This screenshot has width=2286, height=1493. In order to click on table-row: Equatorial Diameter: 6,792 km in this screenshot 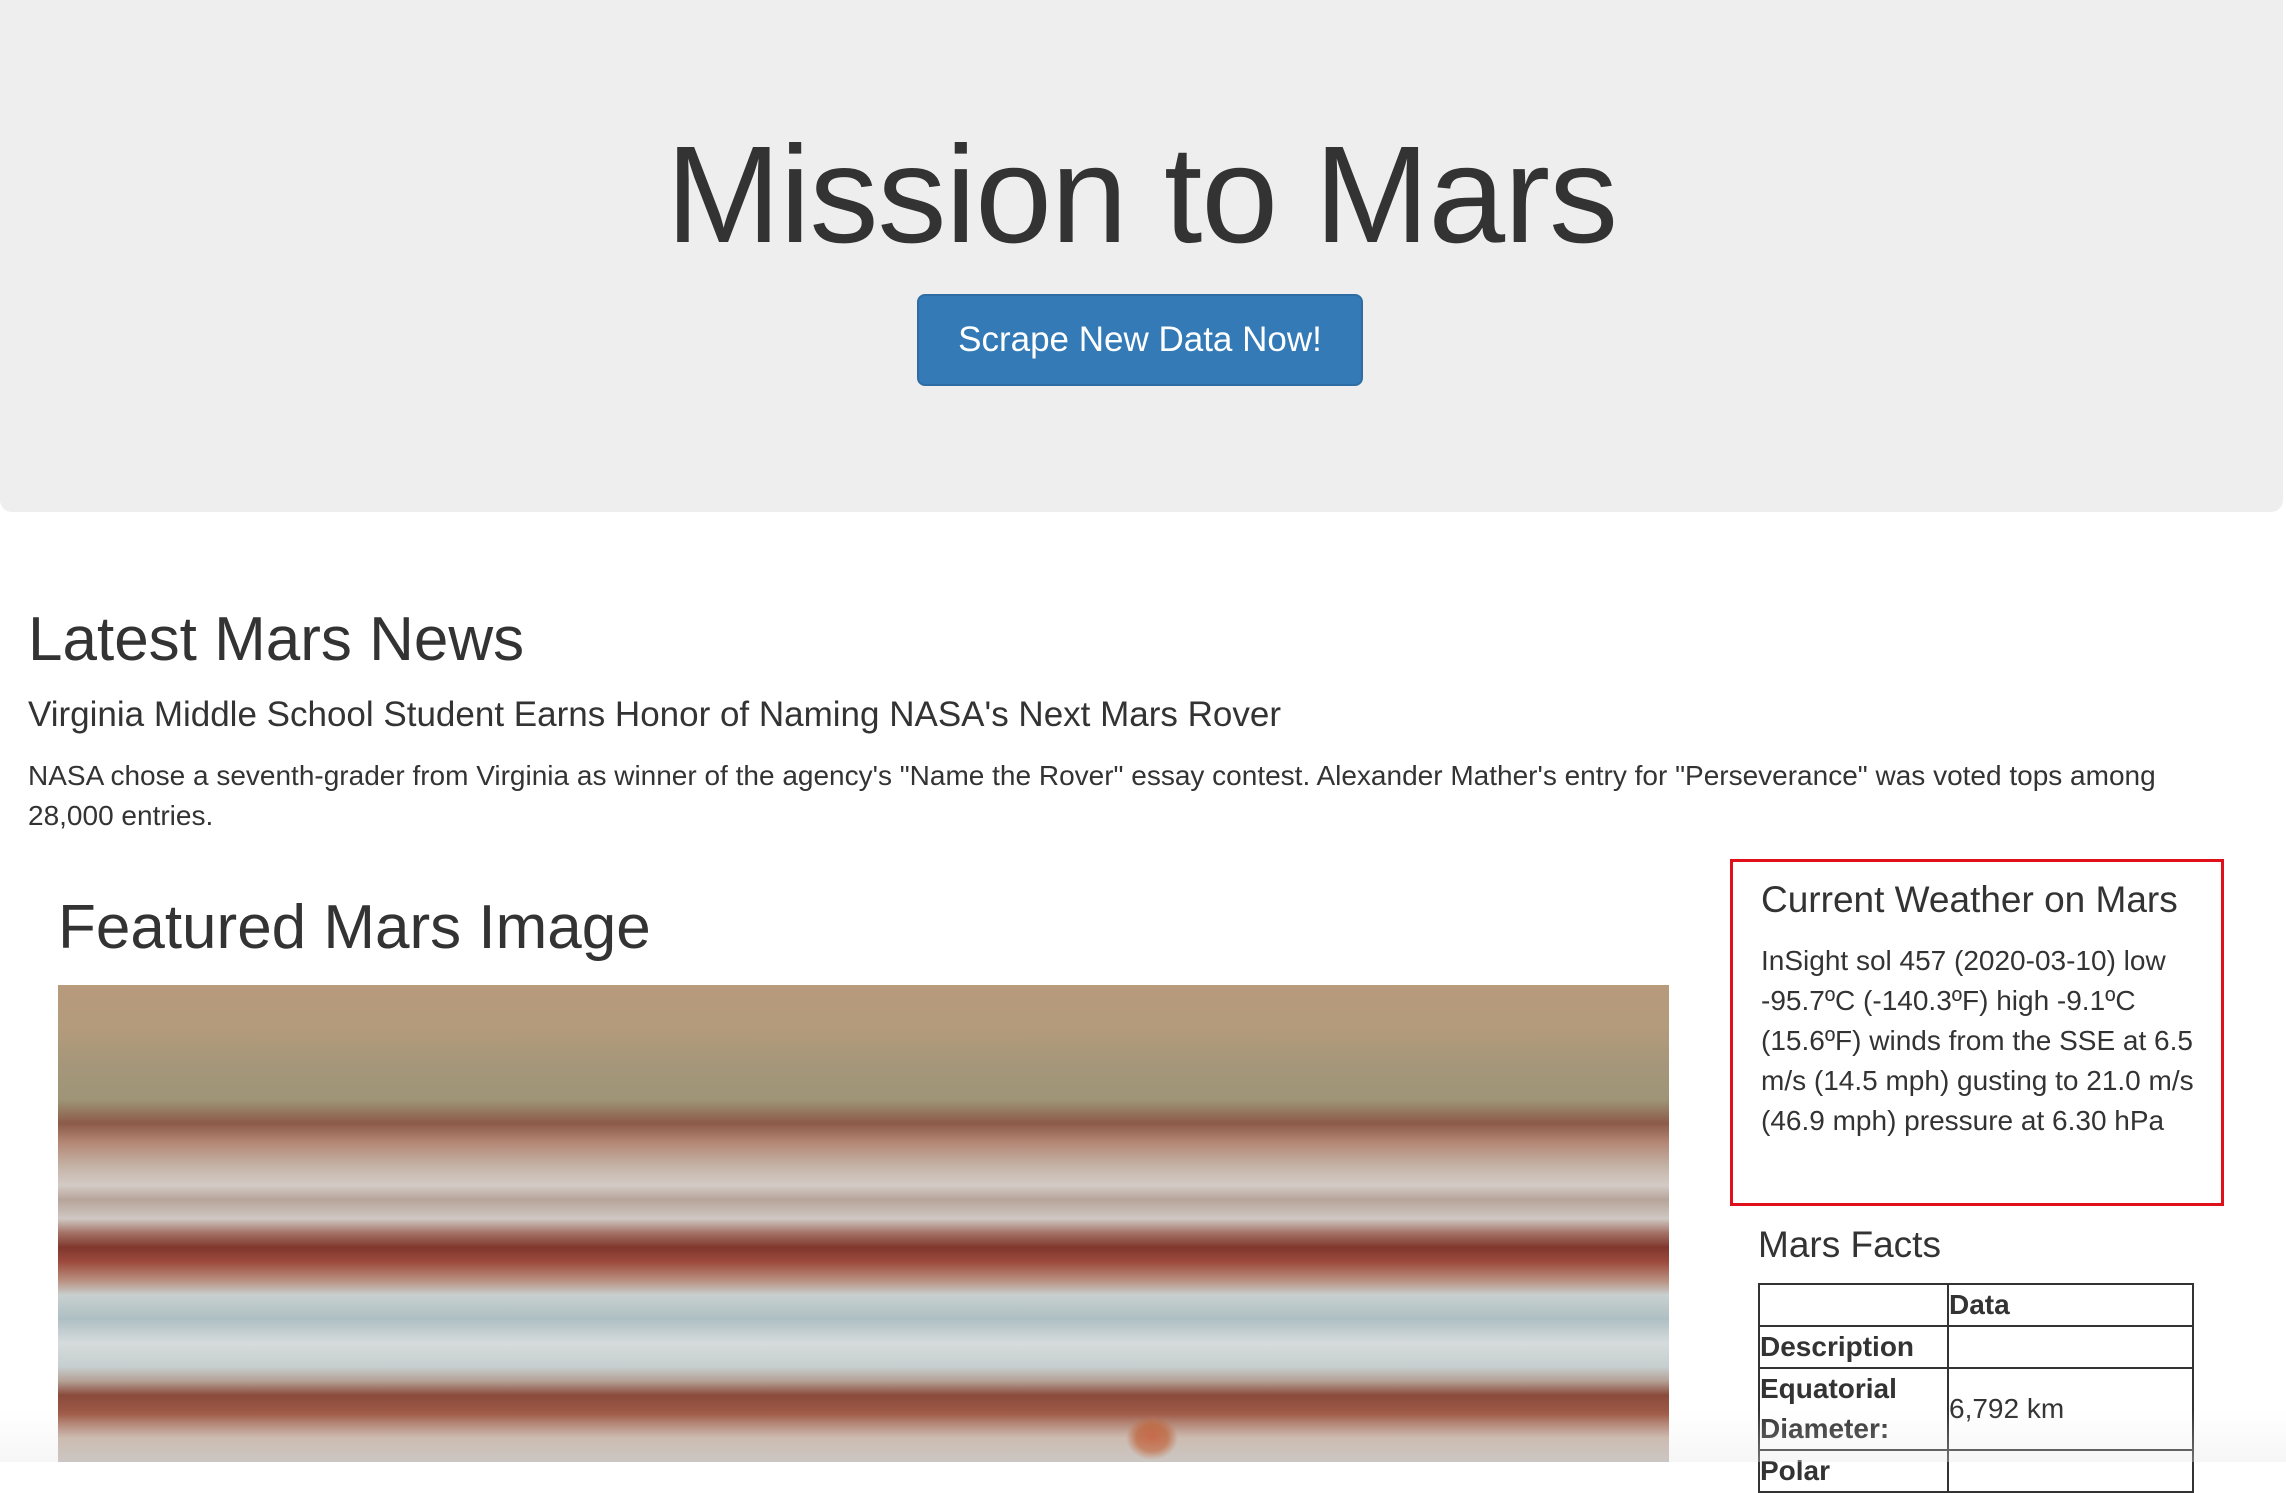, I will do `click(1976, 1409)`.